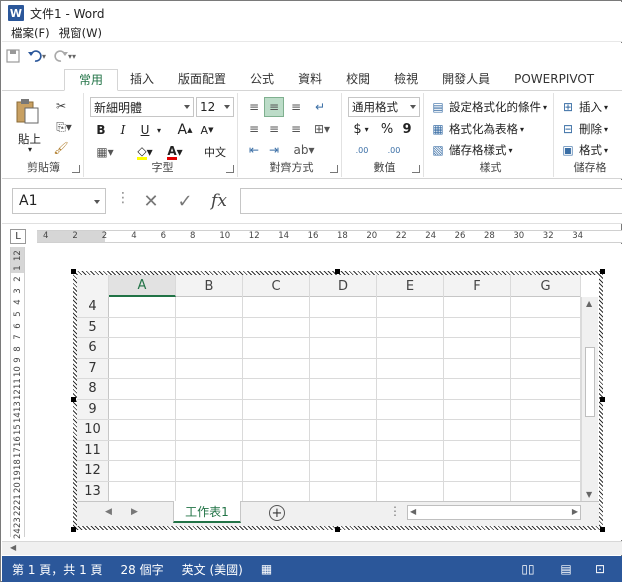 This screenshot has height=582, width=622. What do you see at coordinates (387, 129) in the screenshot?
I see `percent-button: %` at bounding box center [387, 129].